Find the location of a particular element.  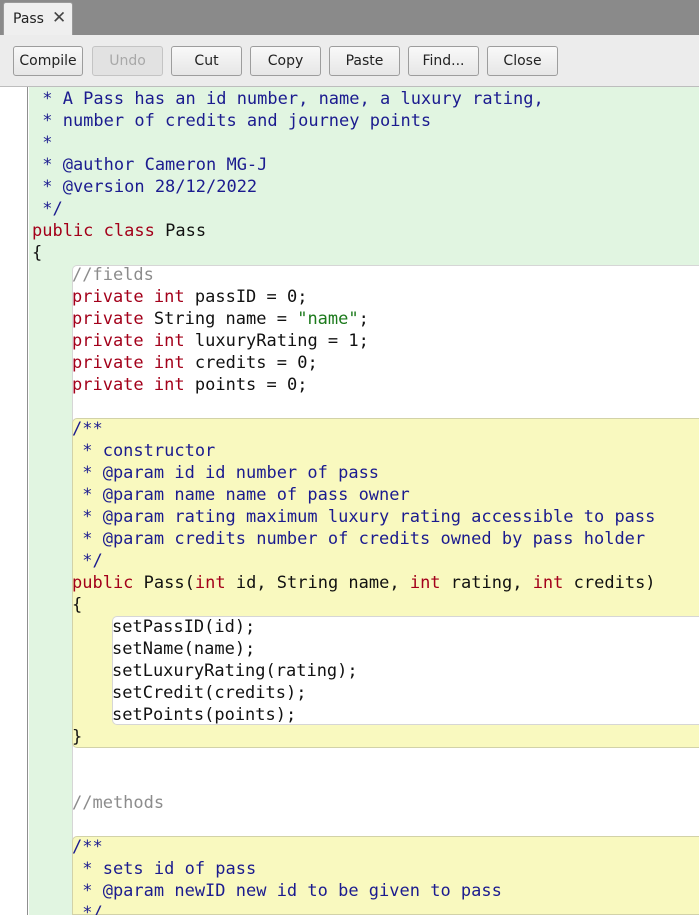

code-text: Pass( is located at coordinates (169, 583).